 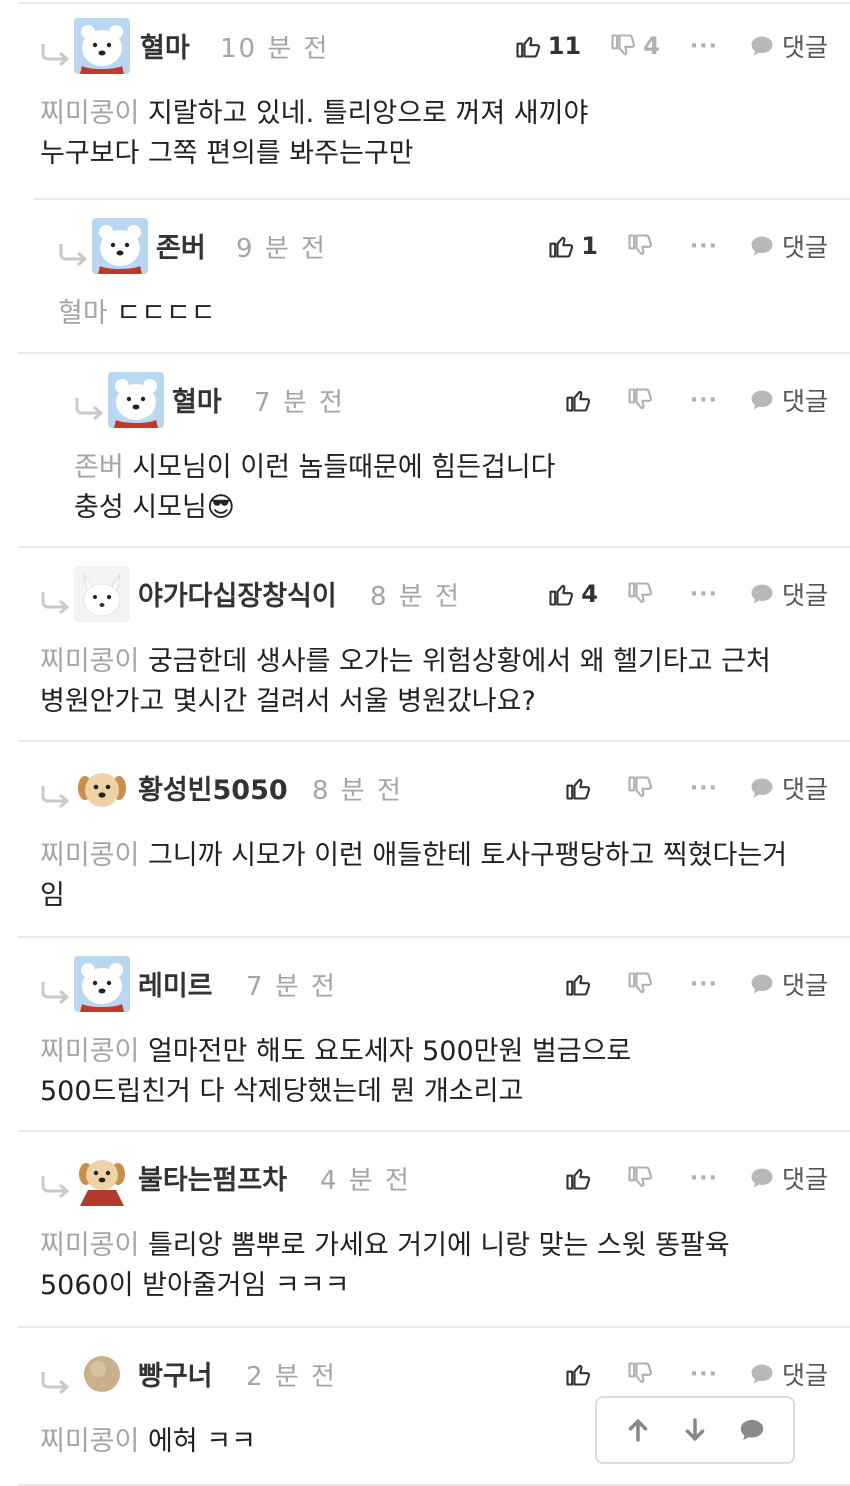 I want to click on comment-actions: 11 4 ··· 댓글, so click(x=671, y=46).